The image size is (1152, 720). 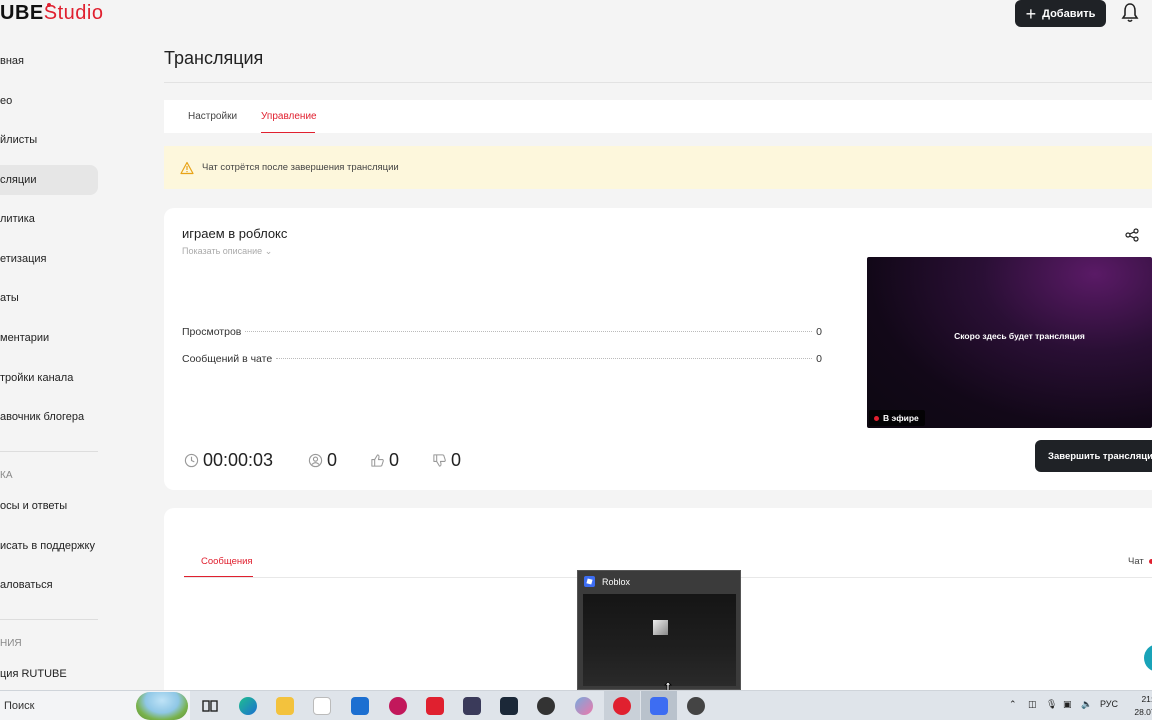 I want to click on end-stream-button: Завершить трансляцию, so click(x=1093, y=456).